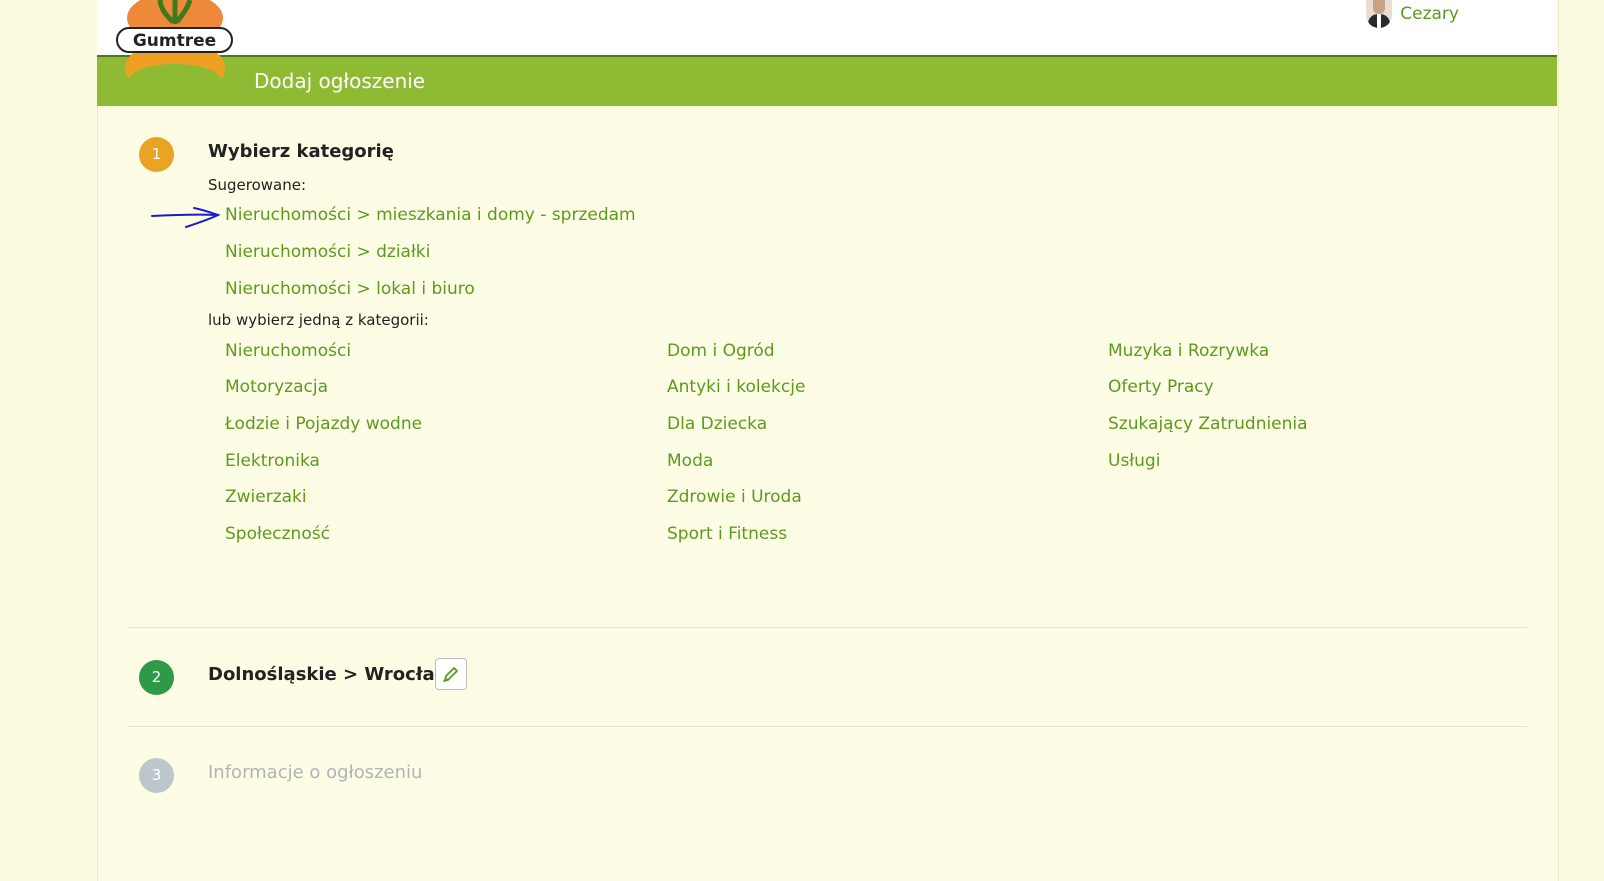 The height and width of the screenshot is (881, 1604). Describe the element at coordinates (827, 28) in the screenshot. I see `top-bar: Cezary` at that location.